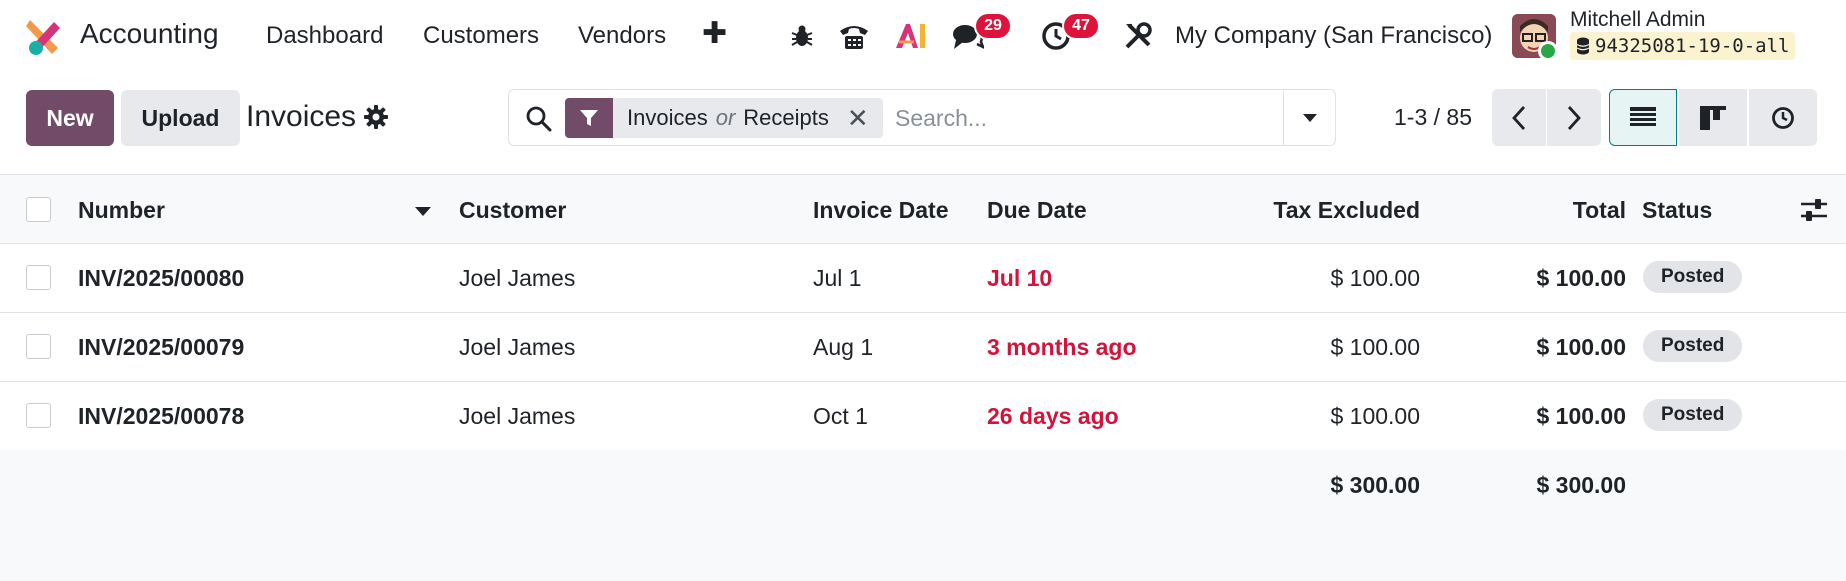  I want to click on activity-view-button, so click(1783, 117).